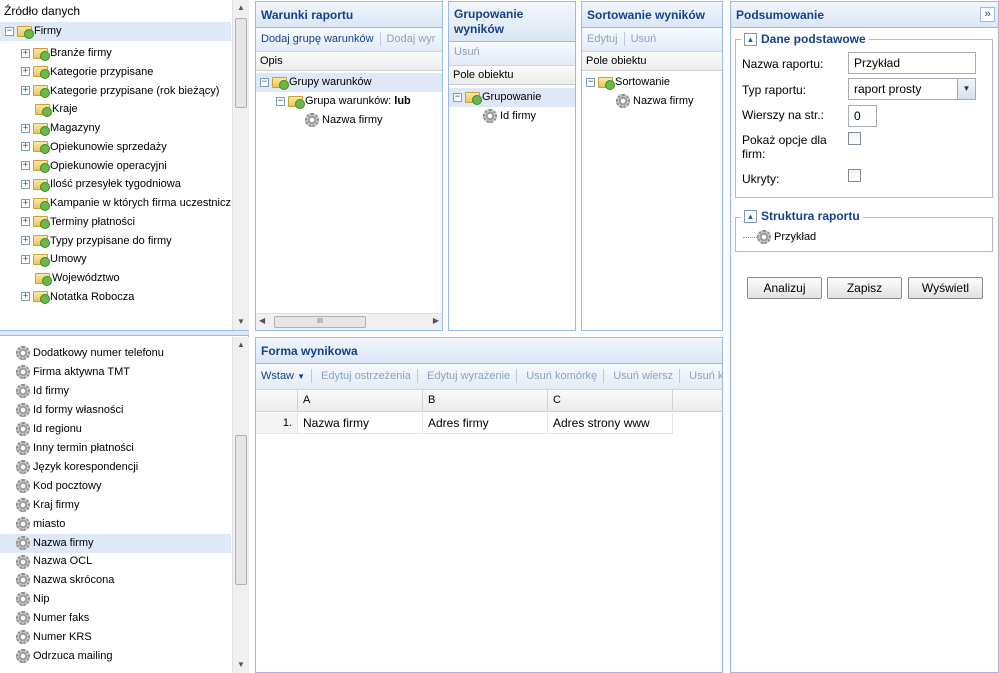 The height and width of the screenshot is (673, 999). I want to click on condition-leaf: Nazwa firmy, so click(349, 120).